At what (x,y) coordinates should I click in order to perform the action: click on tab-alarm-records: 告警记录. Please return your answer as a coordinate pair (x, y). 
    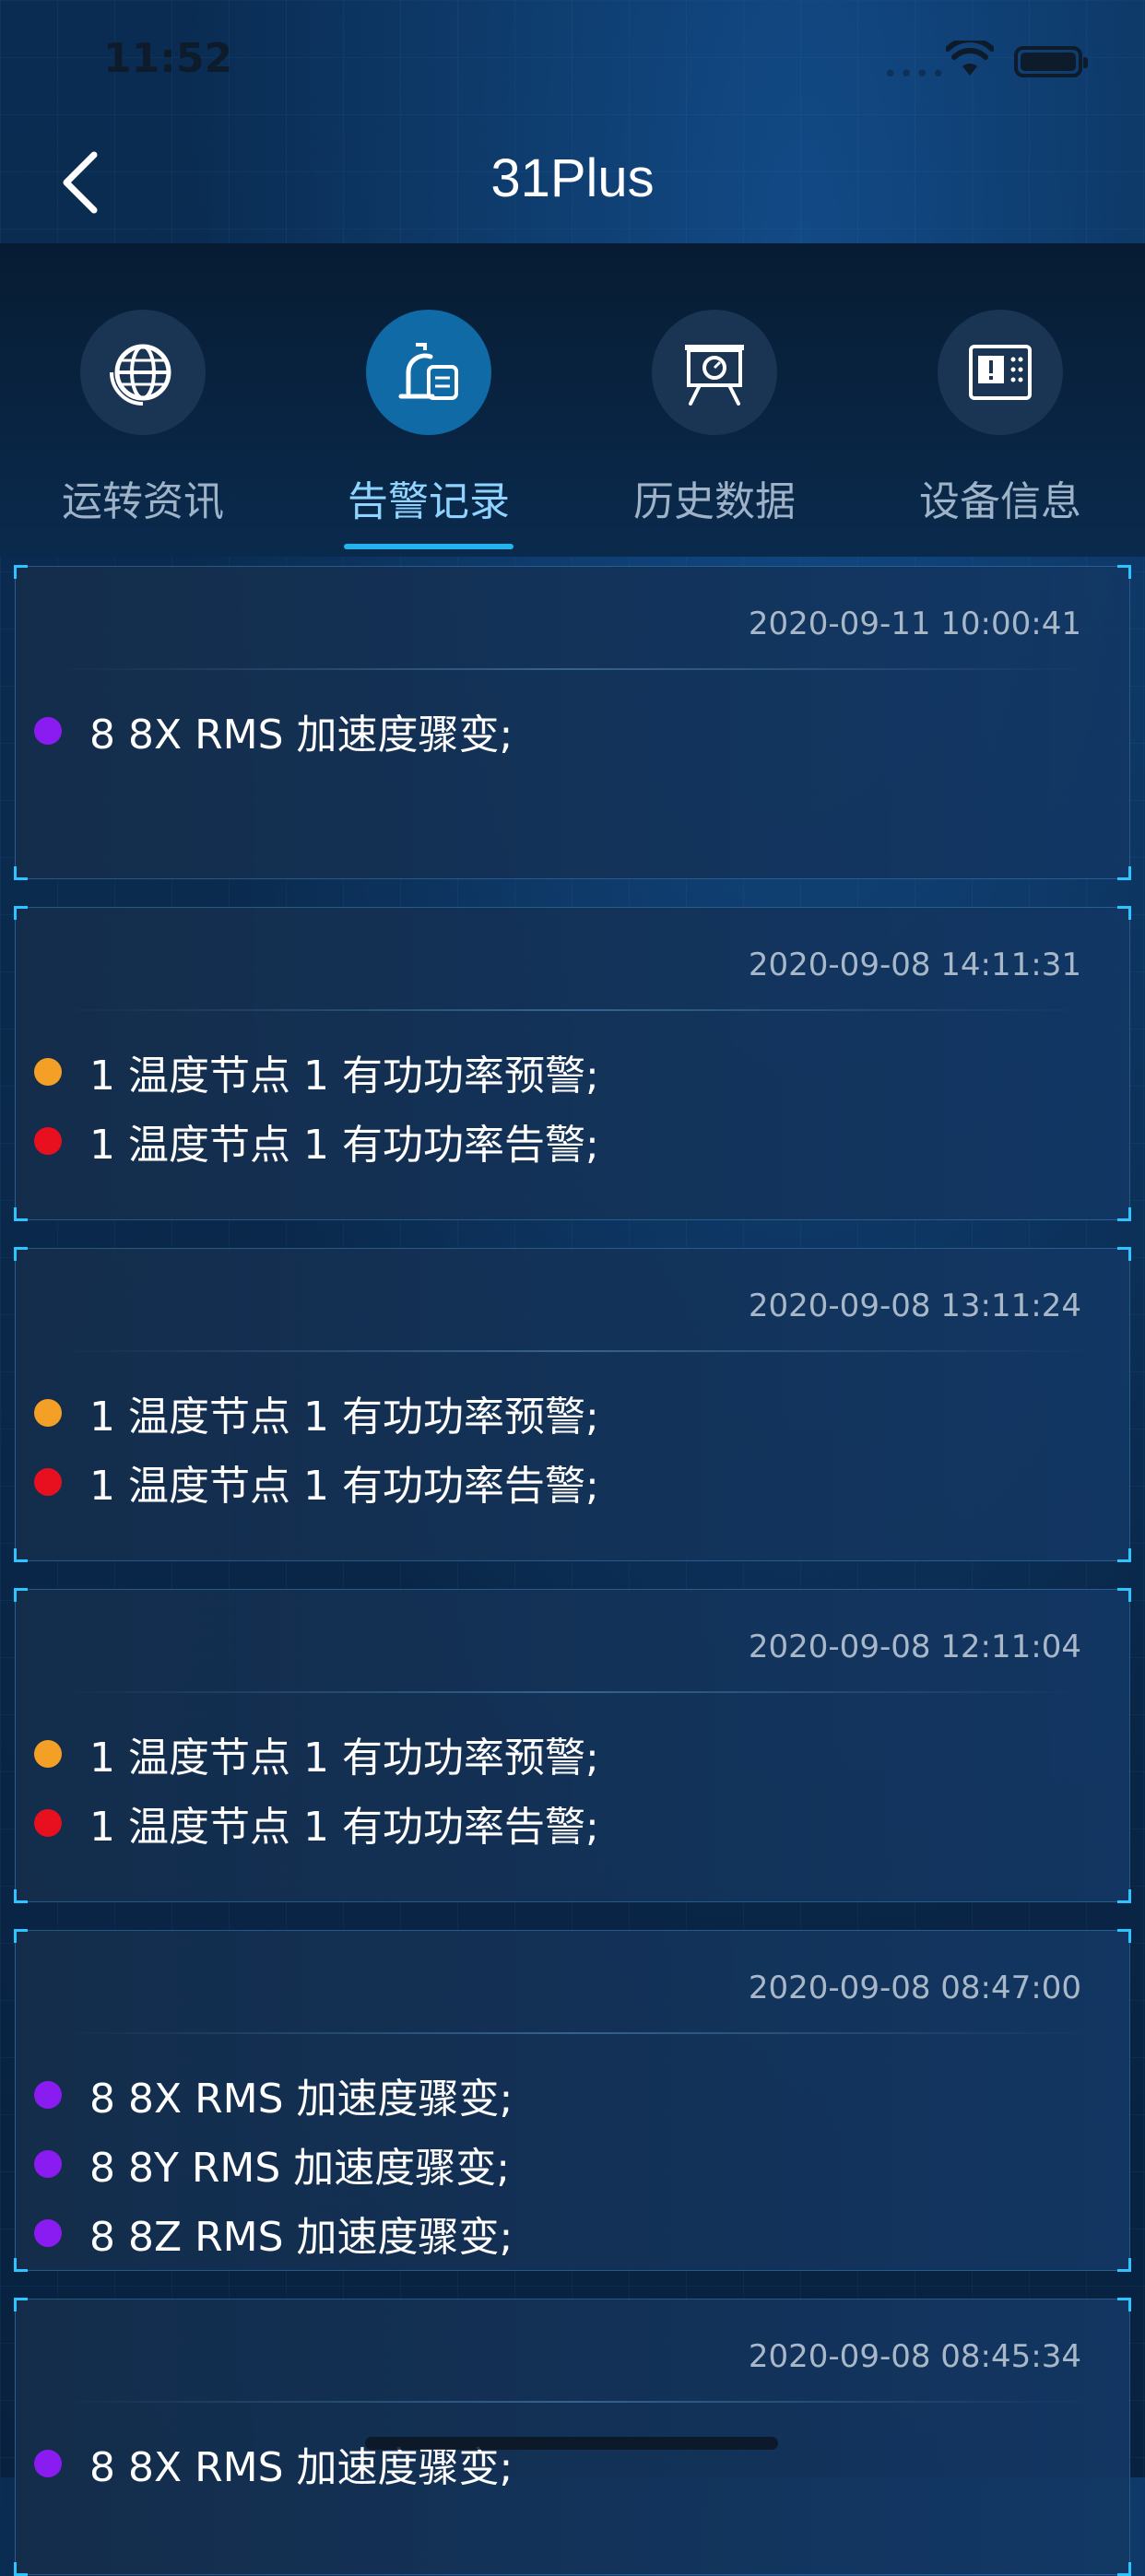
    Looking at the image, I should click on (429, 433).